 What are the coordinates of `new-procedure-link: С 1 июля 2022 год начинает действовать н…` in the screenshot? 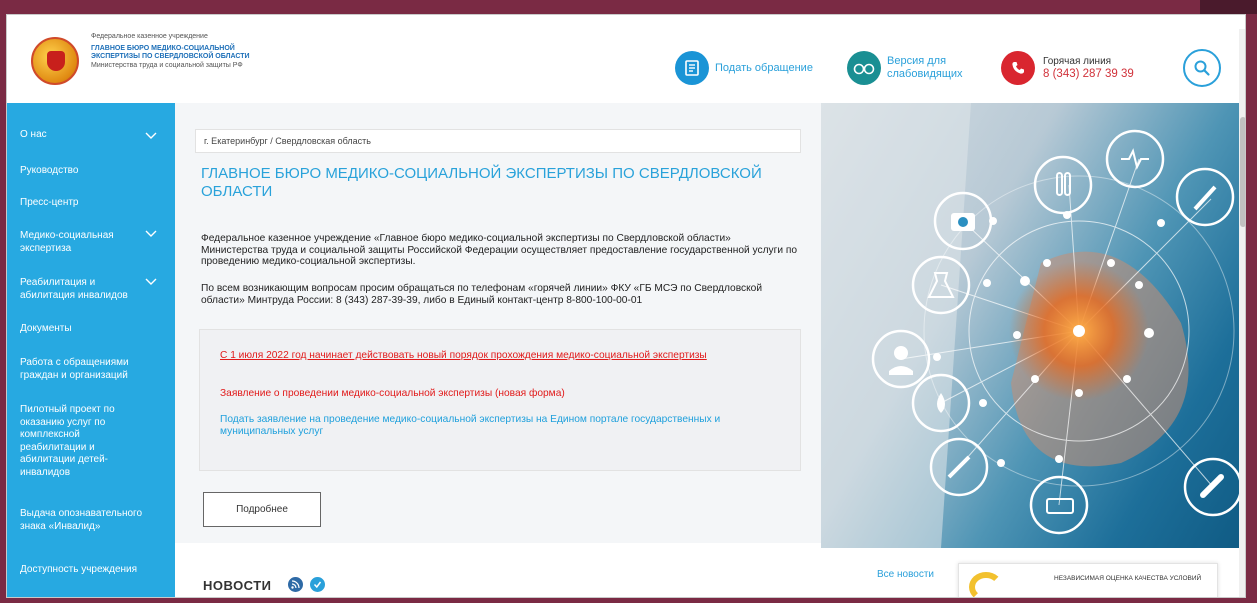 It's located at (490, 356).